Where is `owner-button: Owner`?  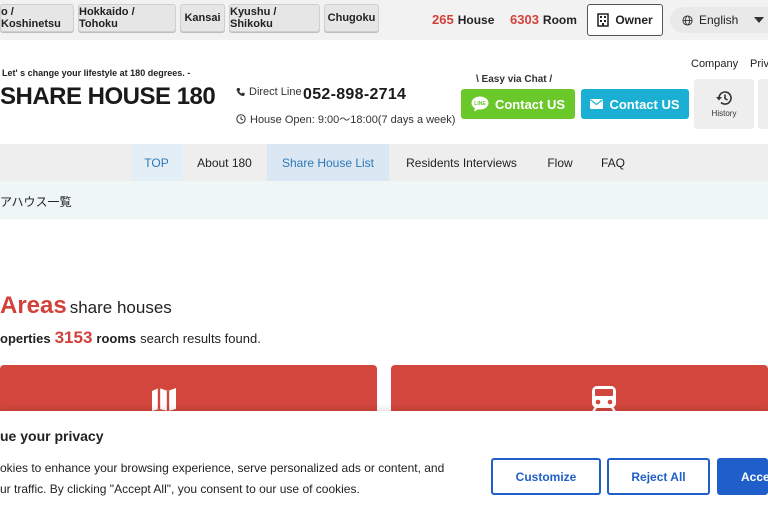
owner-button: Owner is located at coordinates (625, 20).